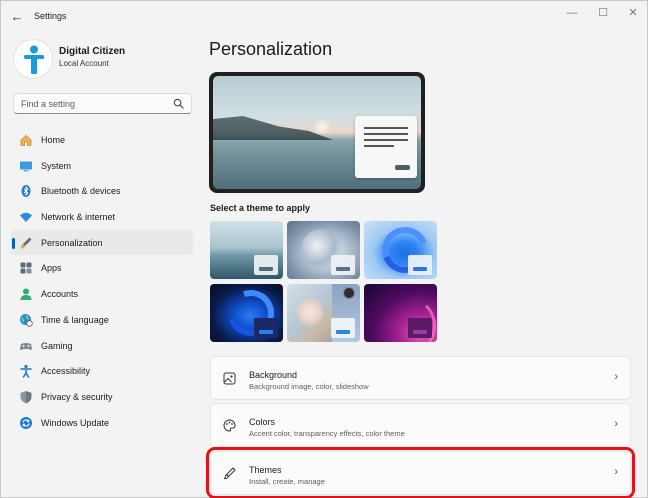 The width and height of the screenshot is (648, 498). What do you see at coordinates (102, 268) in the screenshot?
I see `sidebar-item-apps: Apps` at bounding box center [102, 268].